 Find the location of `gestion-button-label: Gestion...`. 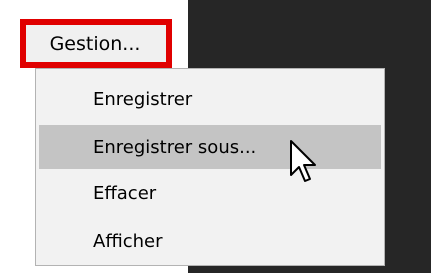

gestion-button-label: Gestion... is located at coordinates (95, 43).